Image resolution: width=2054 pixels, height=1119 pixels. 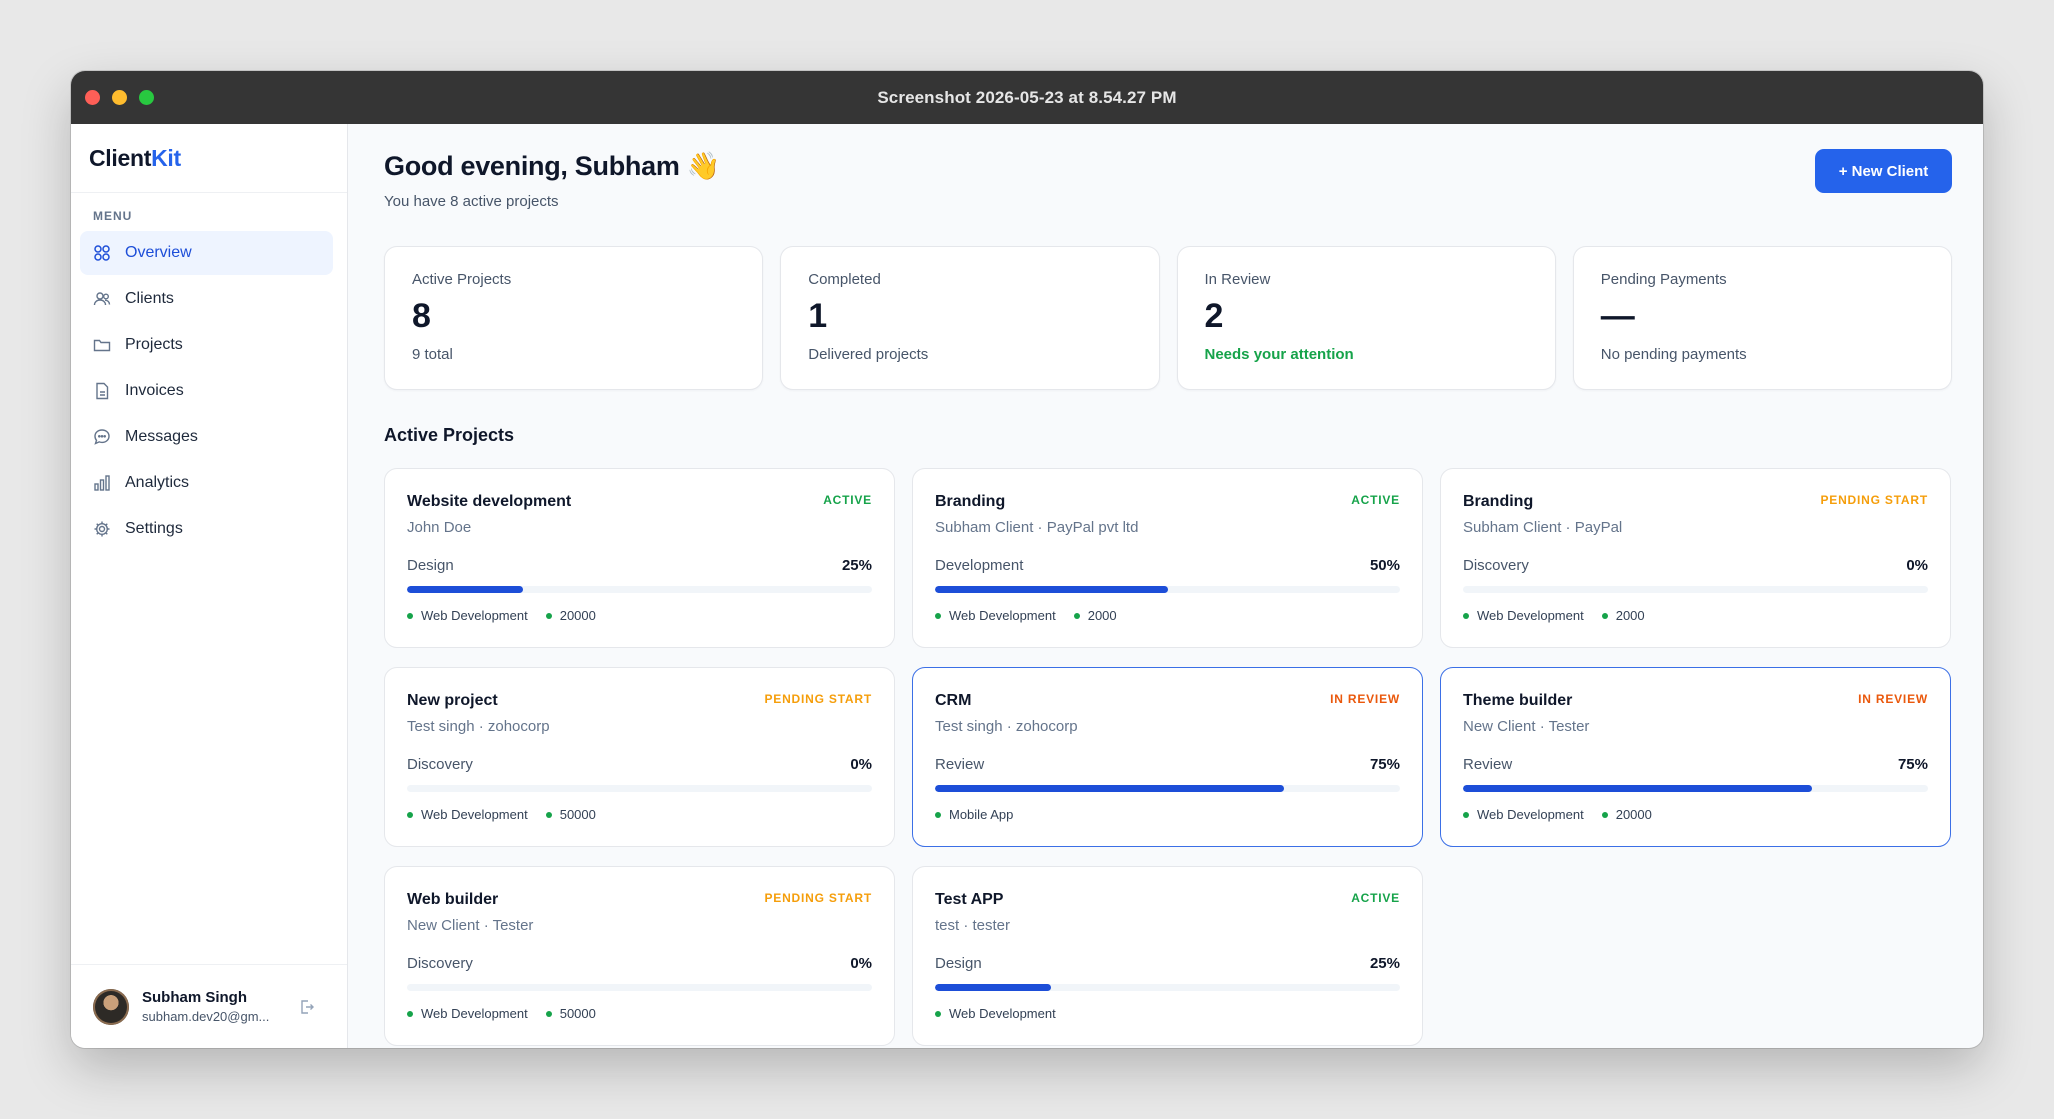 What do you see at coordinates (209, 158) in the screenshot?
I see `app-logo: Client Kit` at bounding box center [209, 158].